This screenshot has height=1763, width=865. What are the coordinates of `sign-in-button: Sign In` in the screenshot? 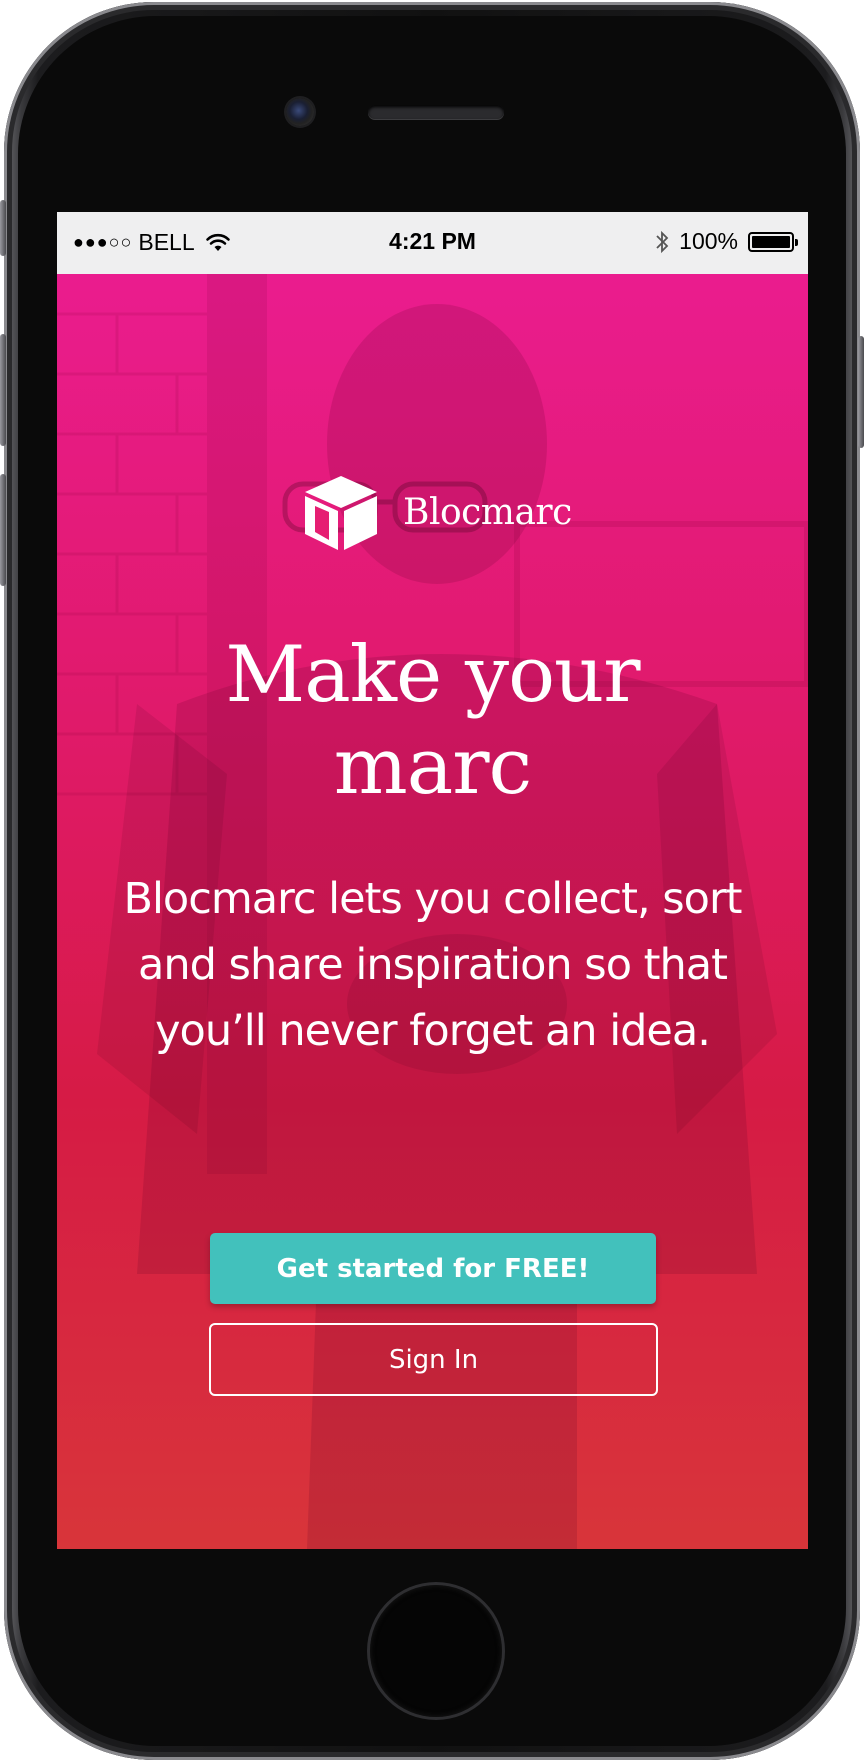 It's located at (433, 1359).